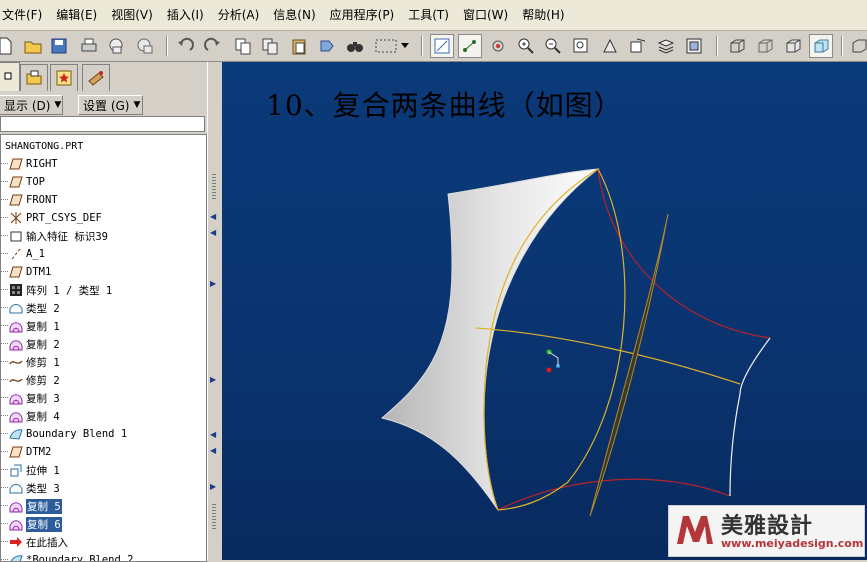 This screenshot has width=867, height=562. What do you see at coordinates (793, 46) in the screenshot?
I see `no-hidden-icon` at bounding box center [793, 46].